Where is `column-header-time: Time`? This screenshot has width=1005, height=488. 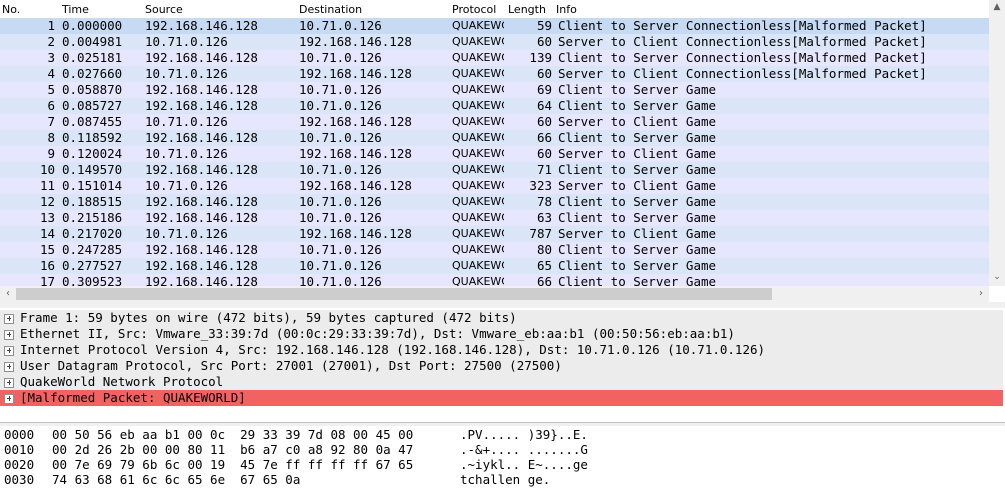 column-header-time: Time is located at coordinates (75, 9).